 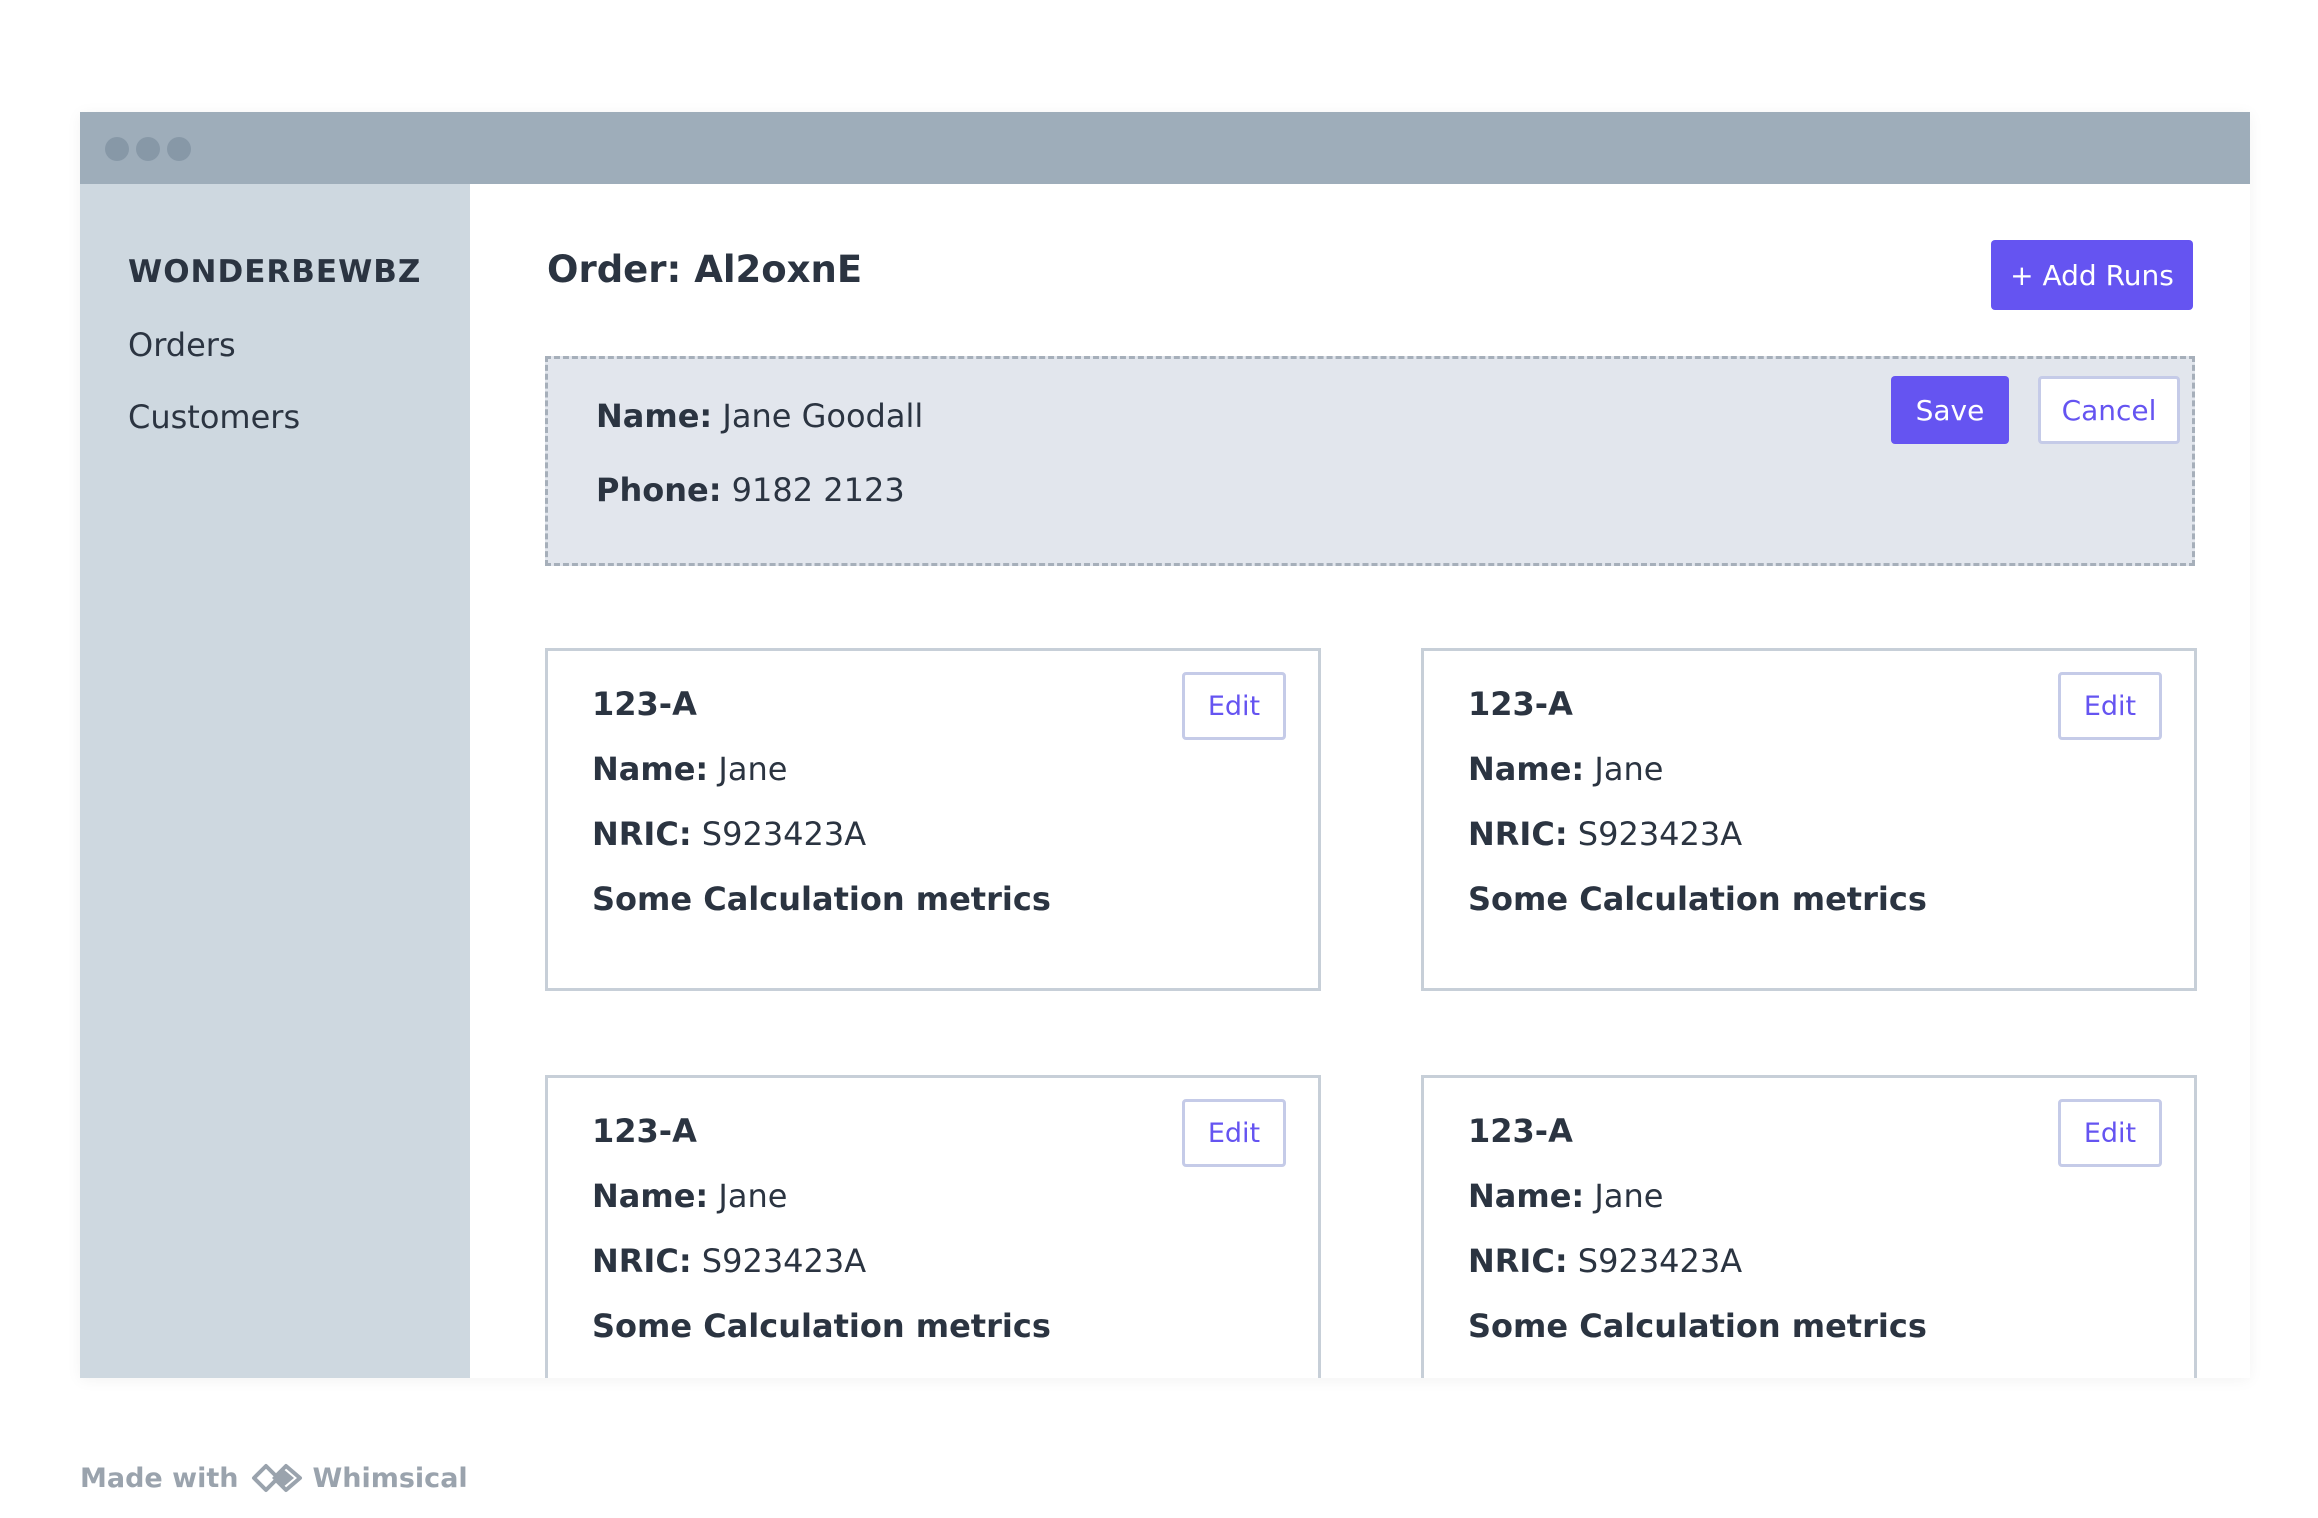 What do you see at coordinates (823, 416) in the screenshot?
I see `customer-name-value: Jane Goodall` at bounding box center [823, 416].